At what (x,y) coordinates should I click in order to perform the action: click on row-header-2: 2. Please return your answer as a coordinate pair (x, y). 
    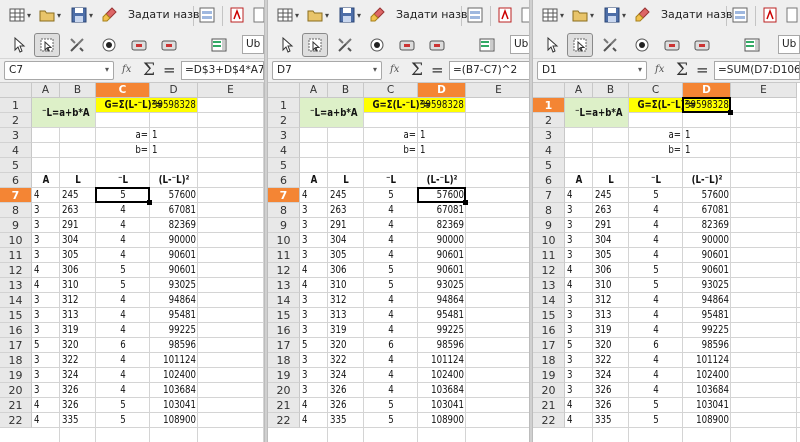
    Looking at the image, I should click on (16, 120).